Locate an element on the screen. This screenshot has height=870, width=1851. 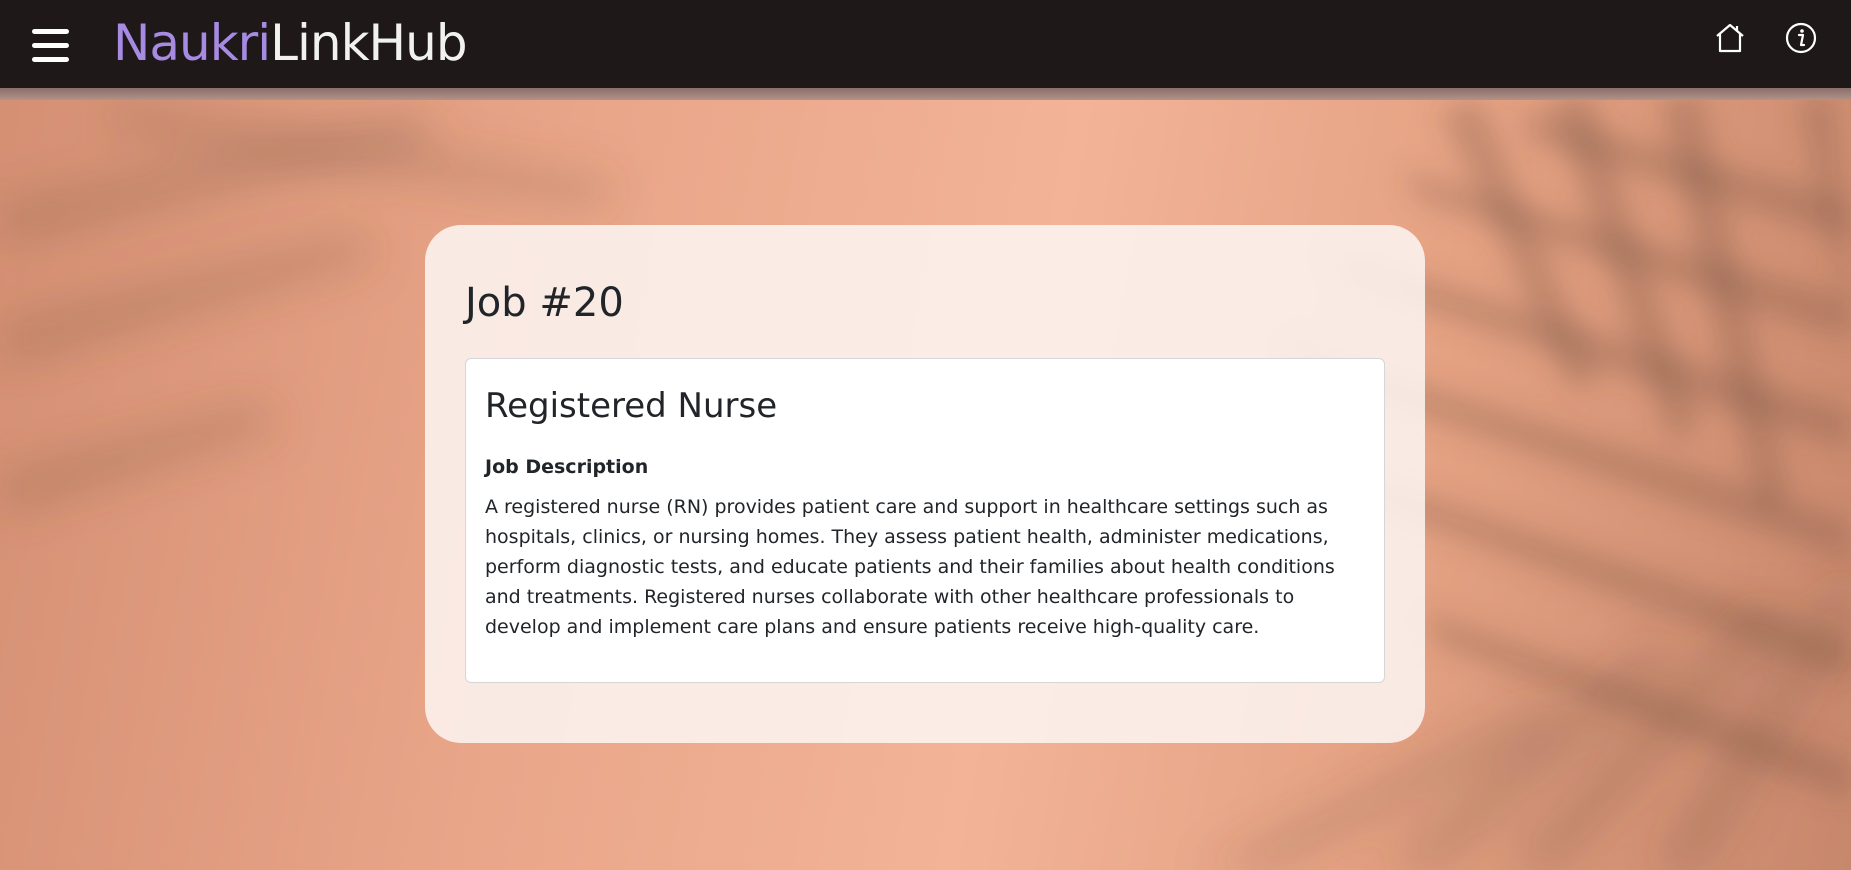
brand-name-part1: Naukri is located at coordinates (192, 43).